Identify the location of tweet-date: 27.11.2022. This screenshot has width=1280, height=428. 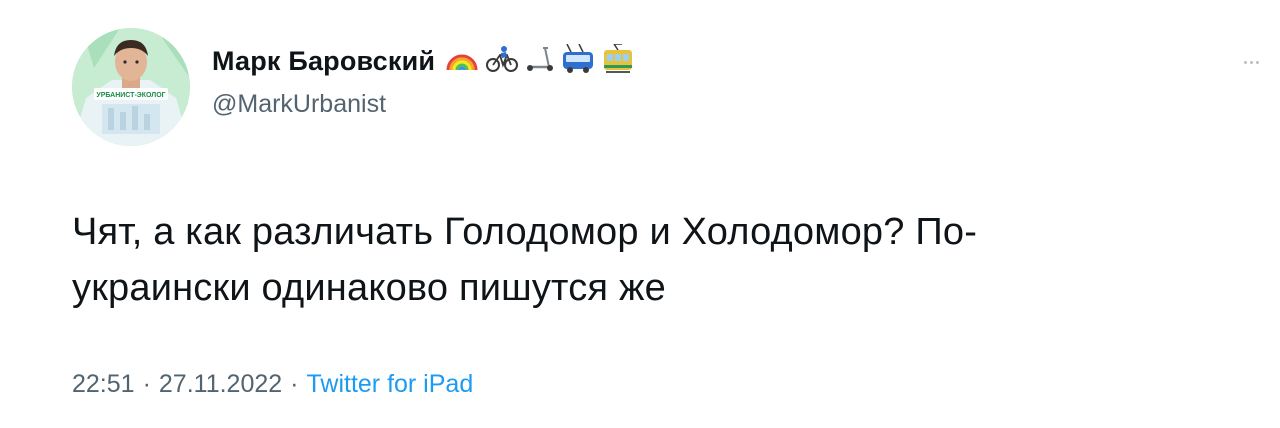
(220, 384).